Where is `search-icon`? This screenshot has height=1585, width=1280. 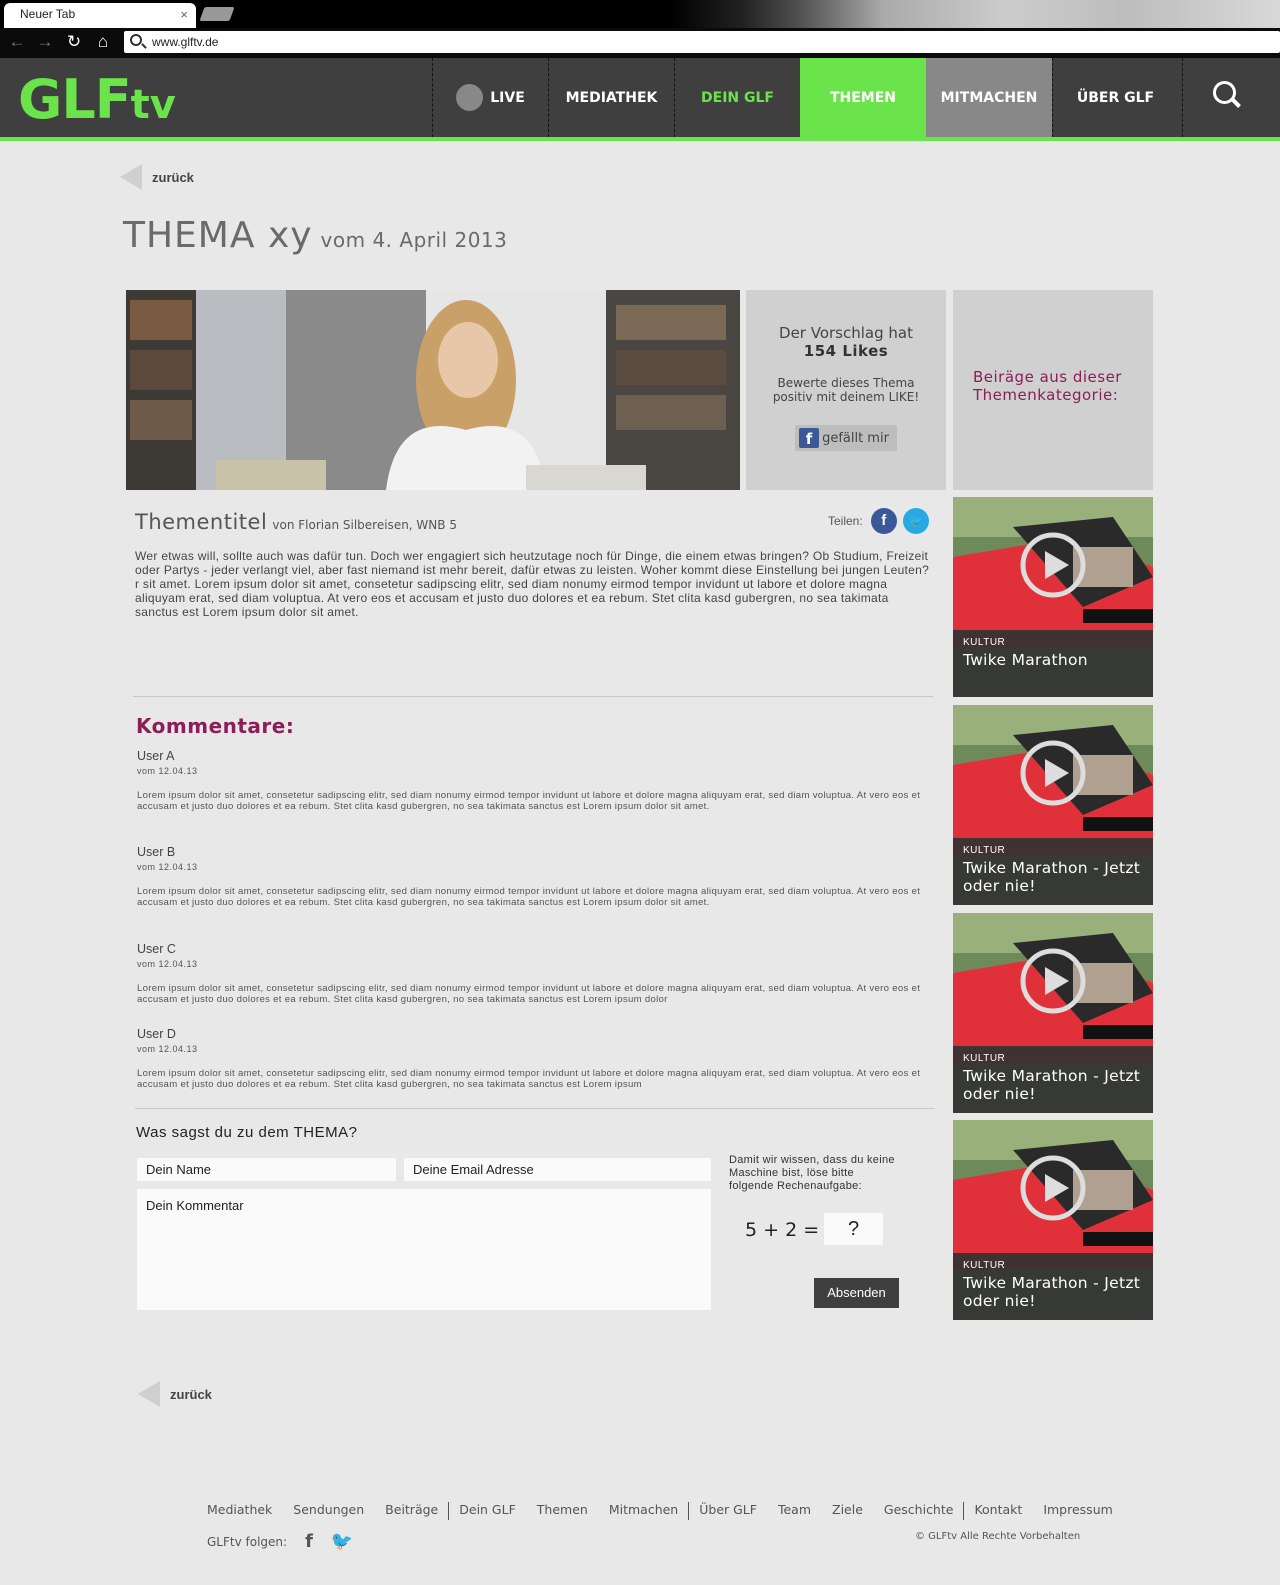 search-icon is located at coordinates (136, 40).